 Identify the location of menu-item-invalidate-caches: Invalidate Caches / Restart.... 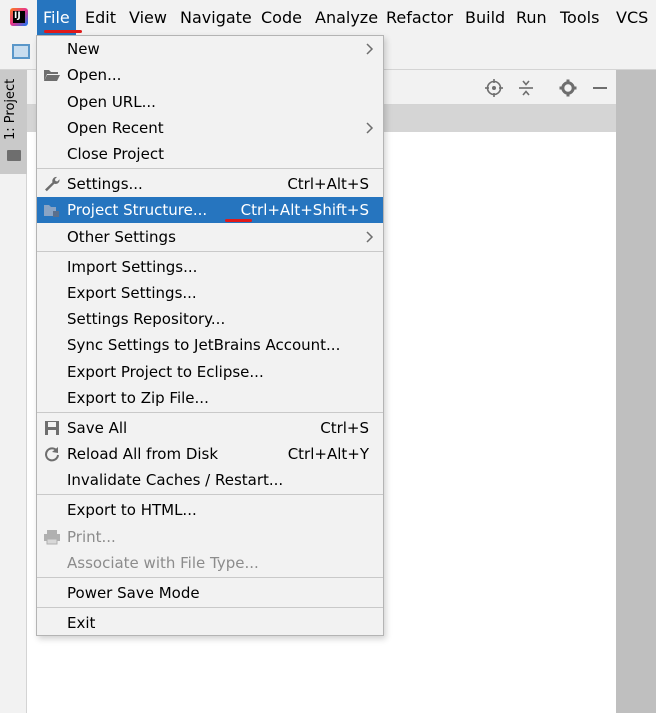
(210, 480).